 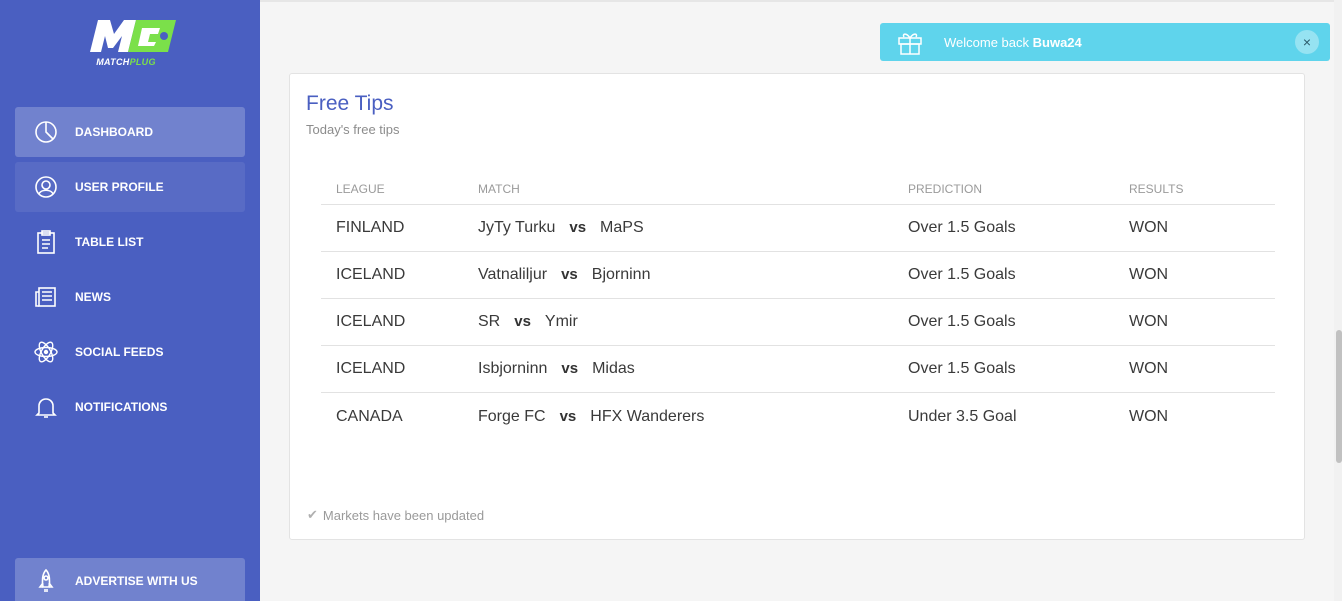 I want to click on toast-message: Welcome back Buwa24, so click(x=1013, y=42).